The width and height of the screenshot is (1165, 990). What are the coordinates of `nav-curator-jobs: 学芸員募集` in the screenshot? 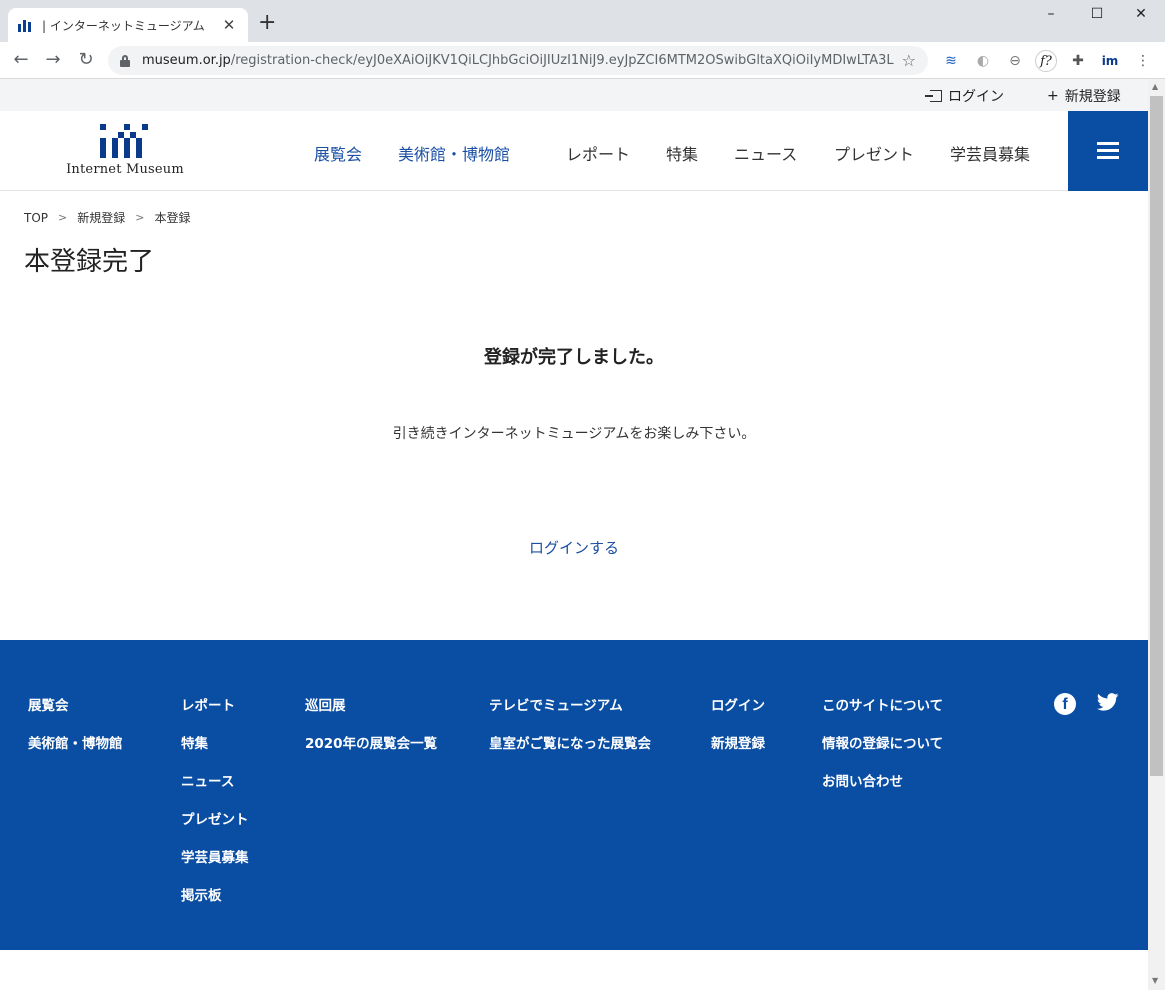 It's located at (990, 153).